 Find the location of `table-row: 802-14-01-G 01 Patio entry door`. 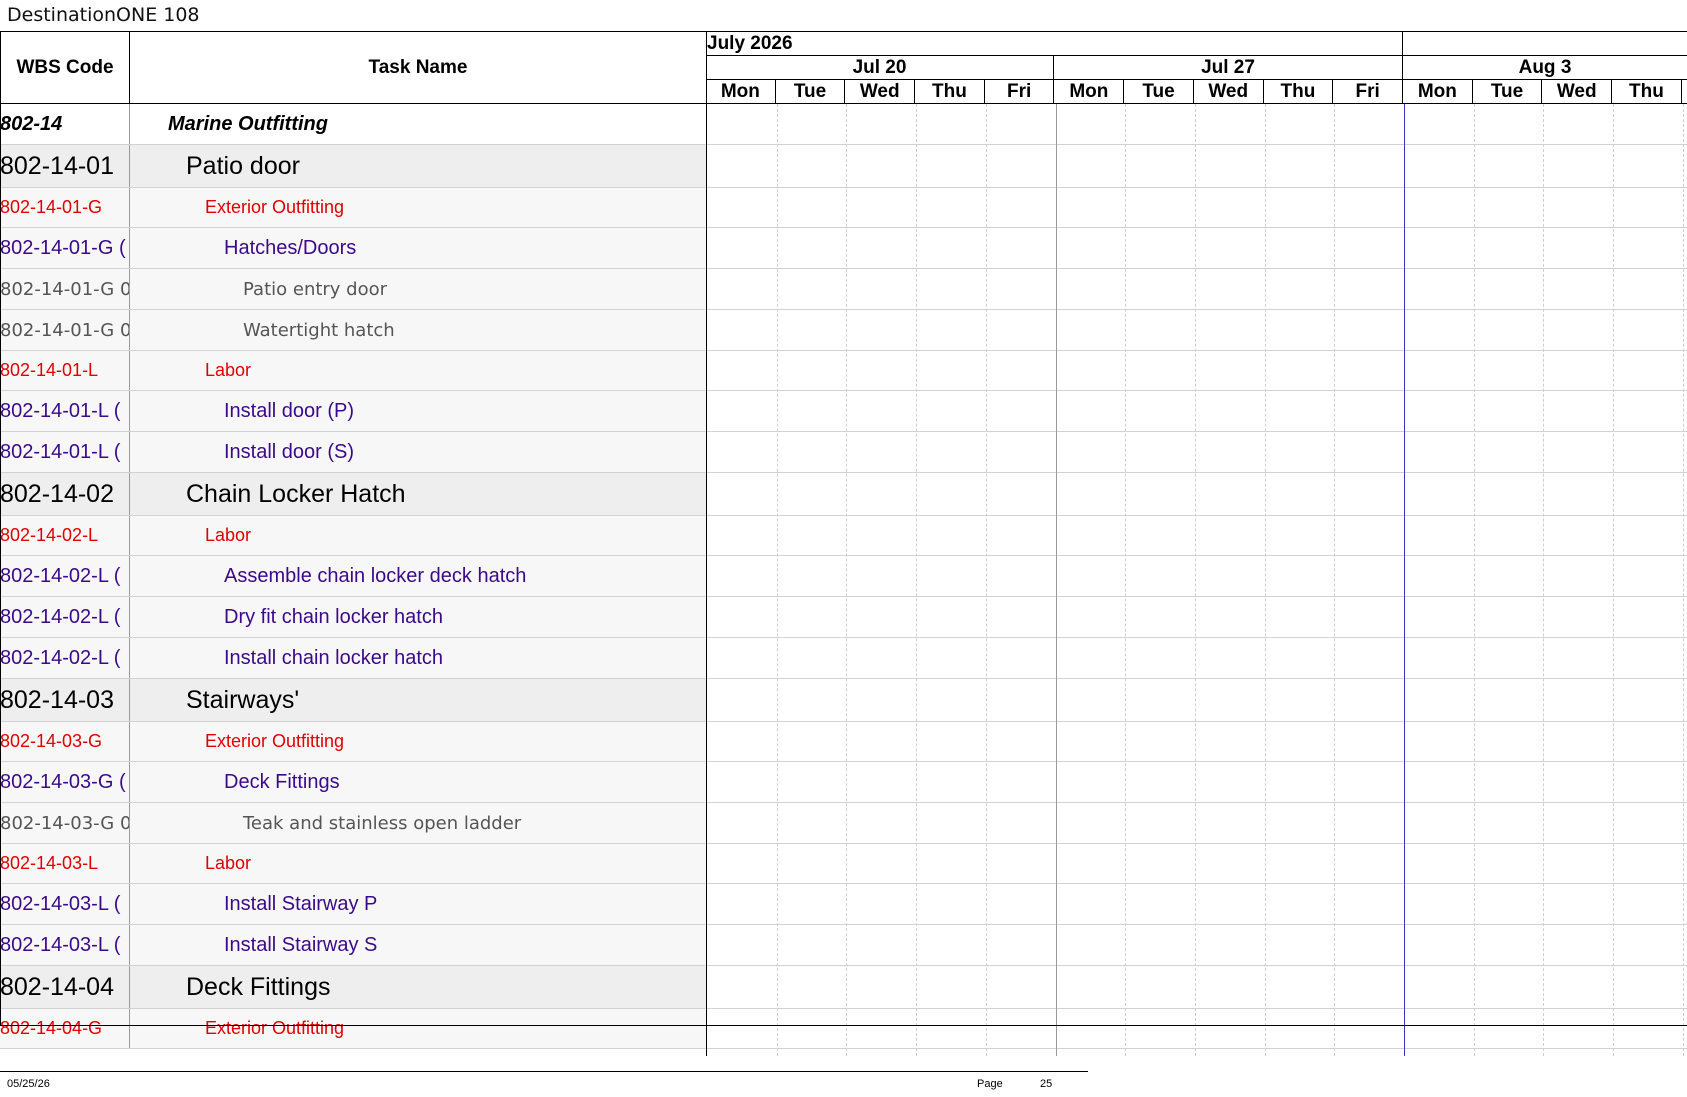

table-row: 802-14-01-G 01 Patio entry door is located at coordinates (353, 289).